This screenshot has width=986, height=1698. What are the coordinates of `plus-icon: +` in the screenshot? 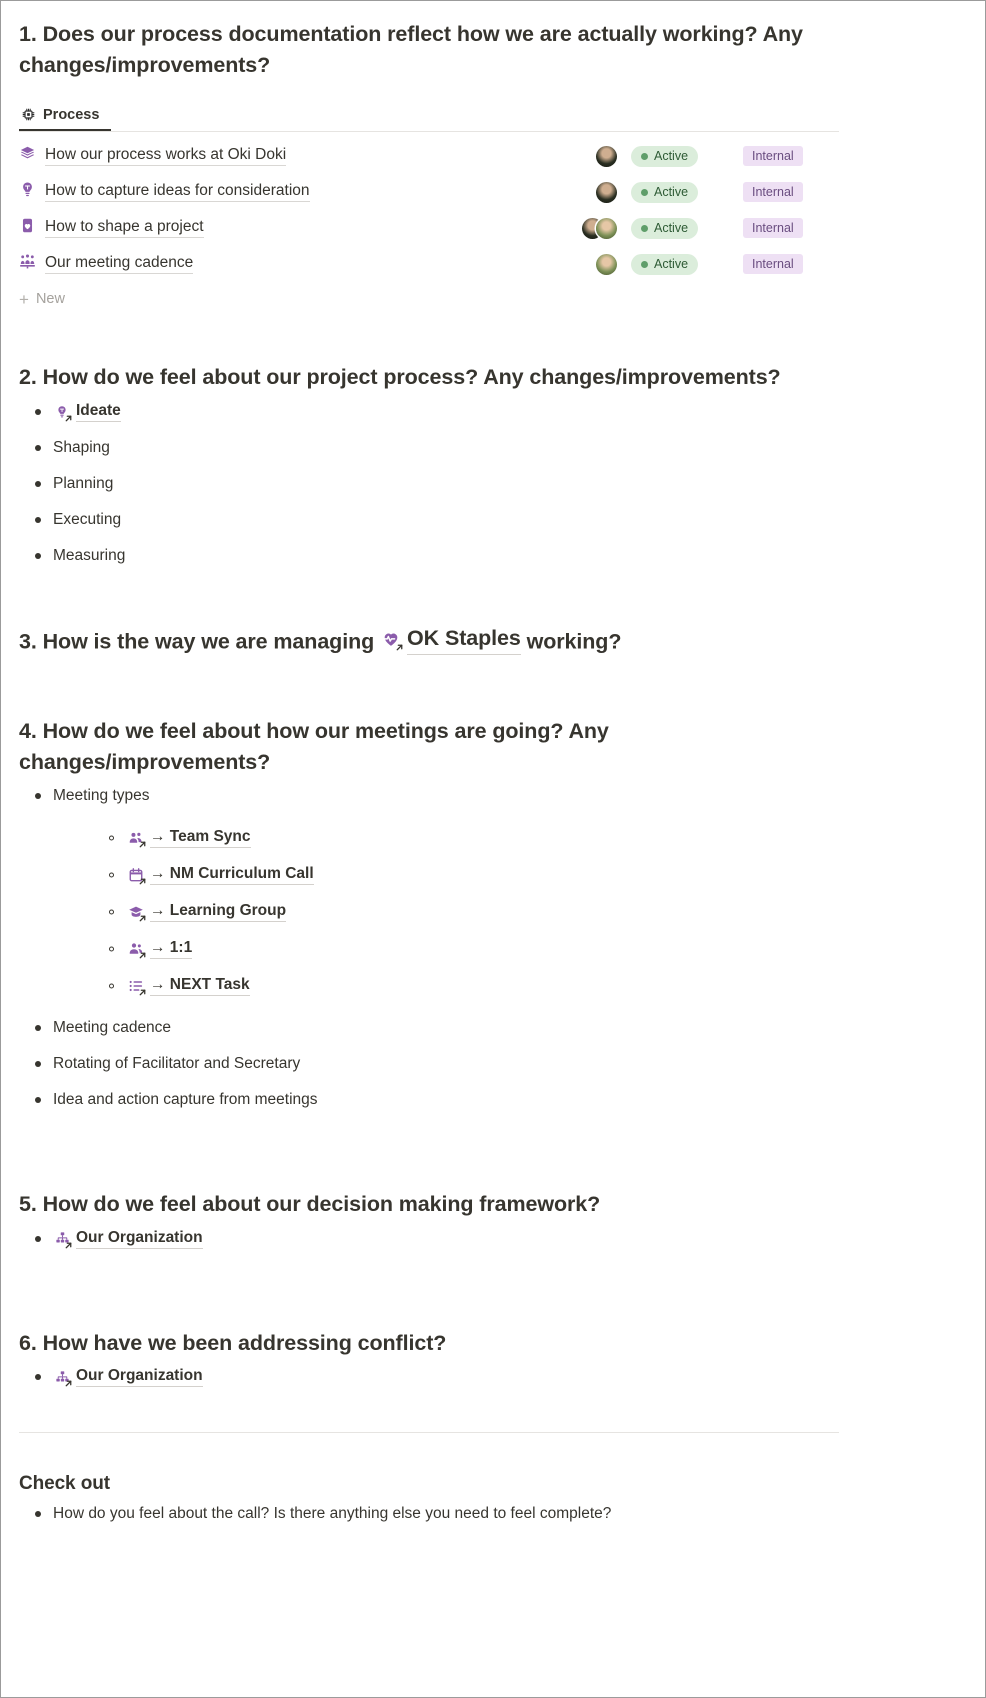 It's located at (24, 299).